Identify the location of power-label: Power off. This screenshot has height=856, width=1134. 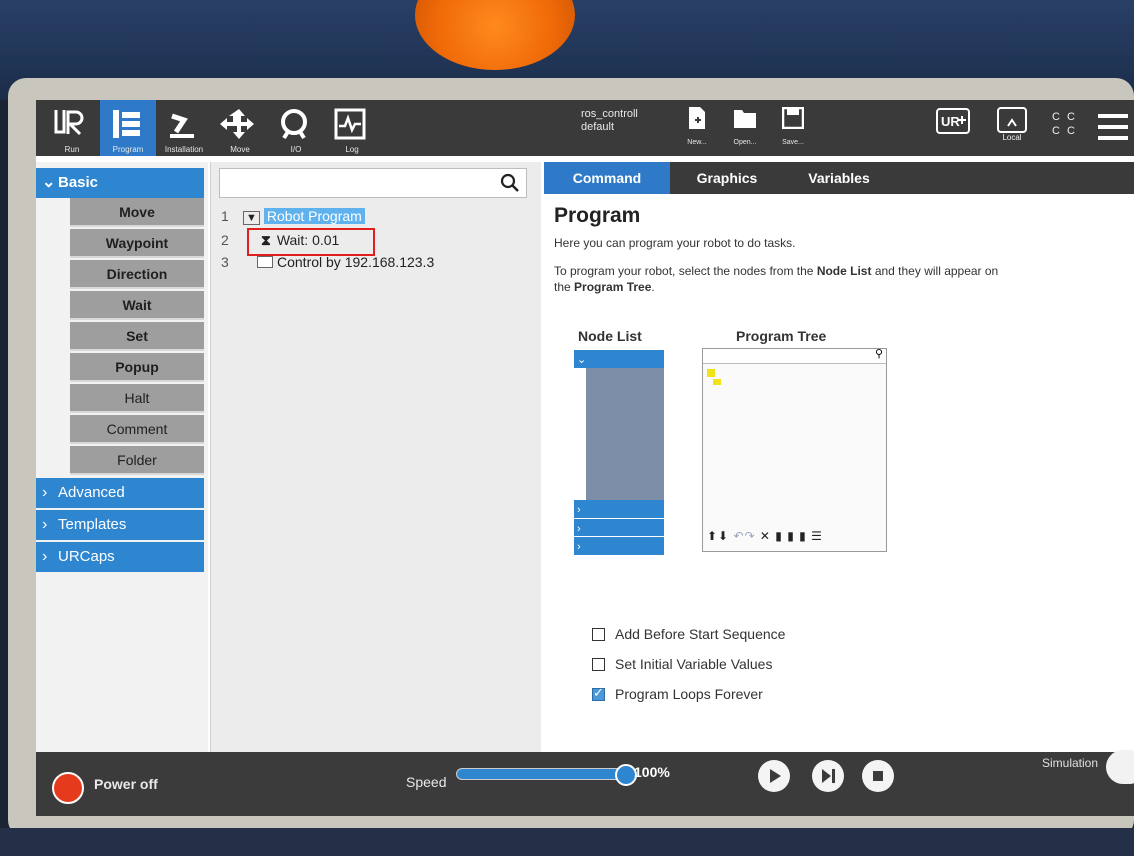
(126, 784).